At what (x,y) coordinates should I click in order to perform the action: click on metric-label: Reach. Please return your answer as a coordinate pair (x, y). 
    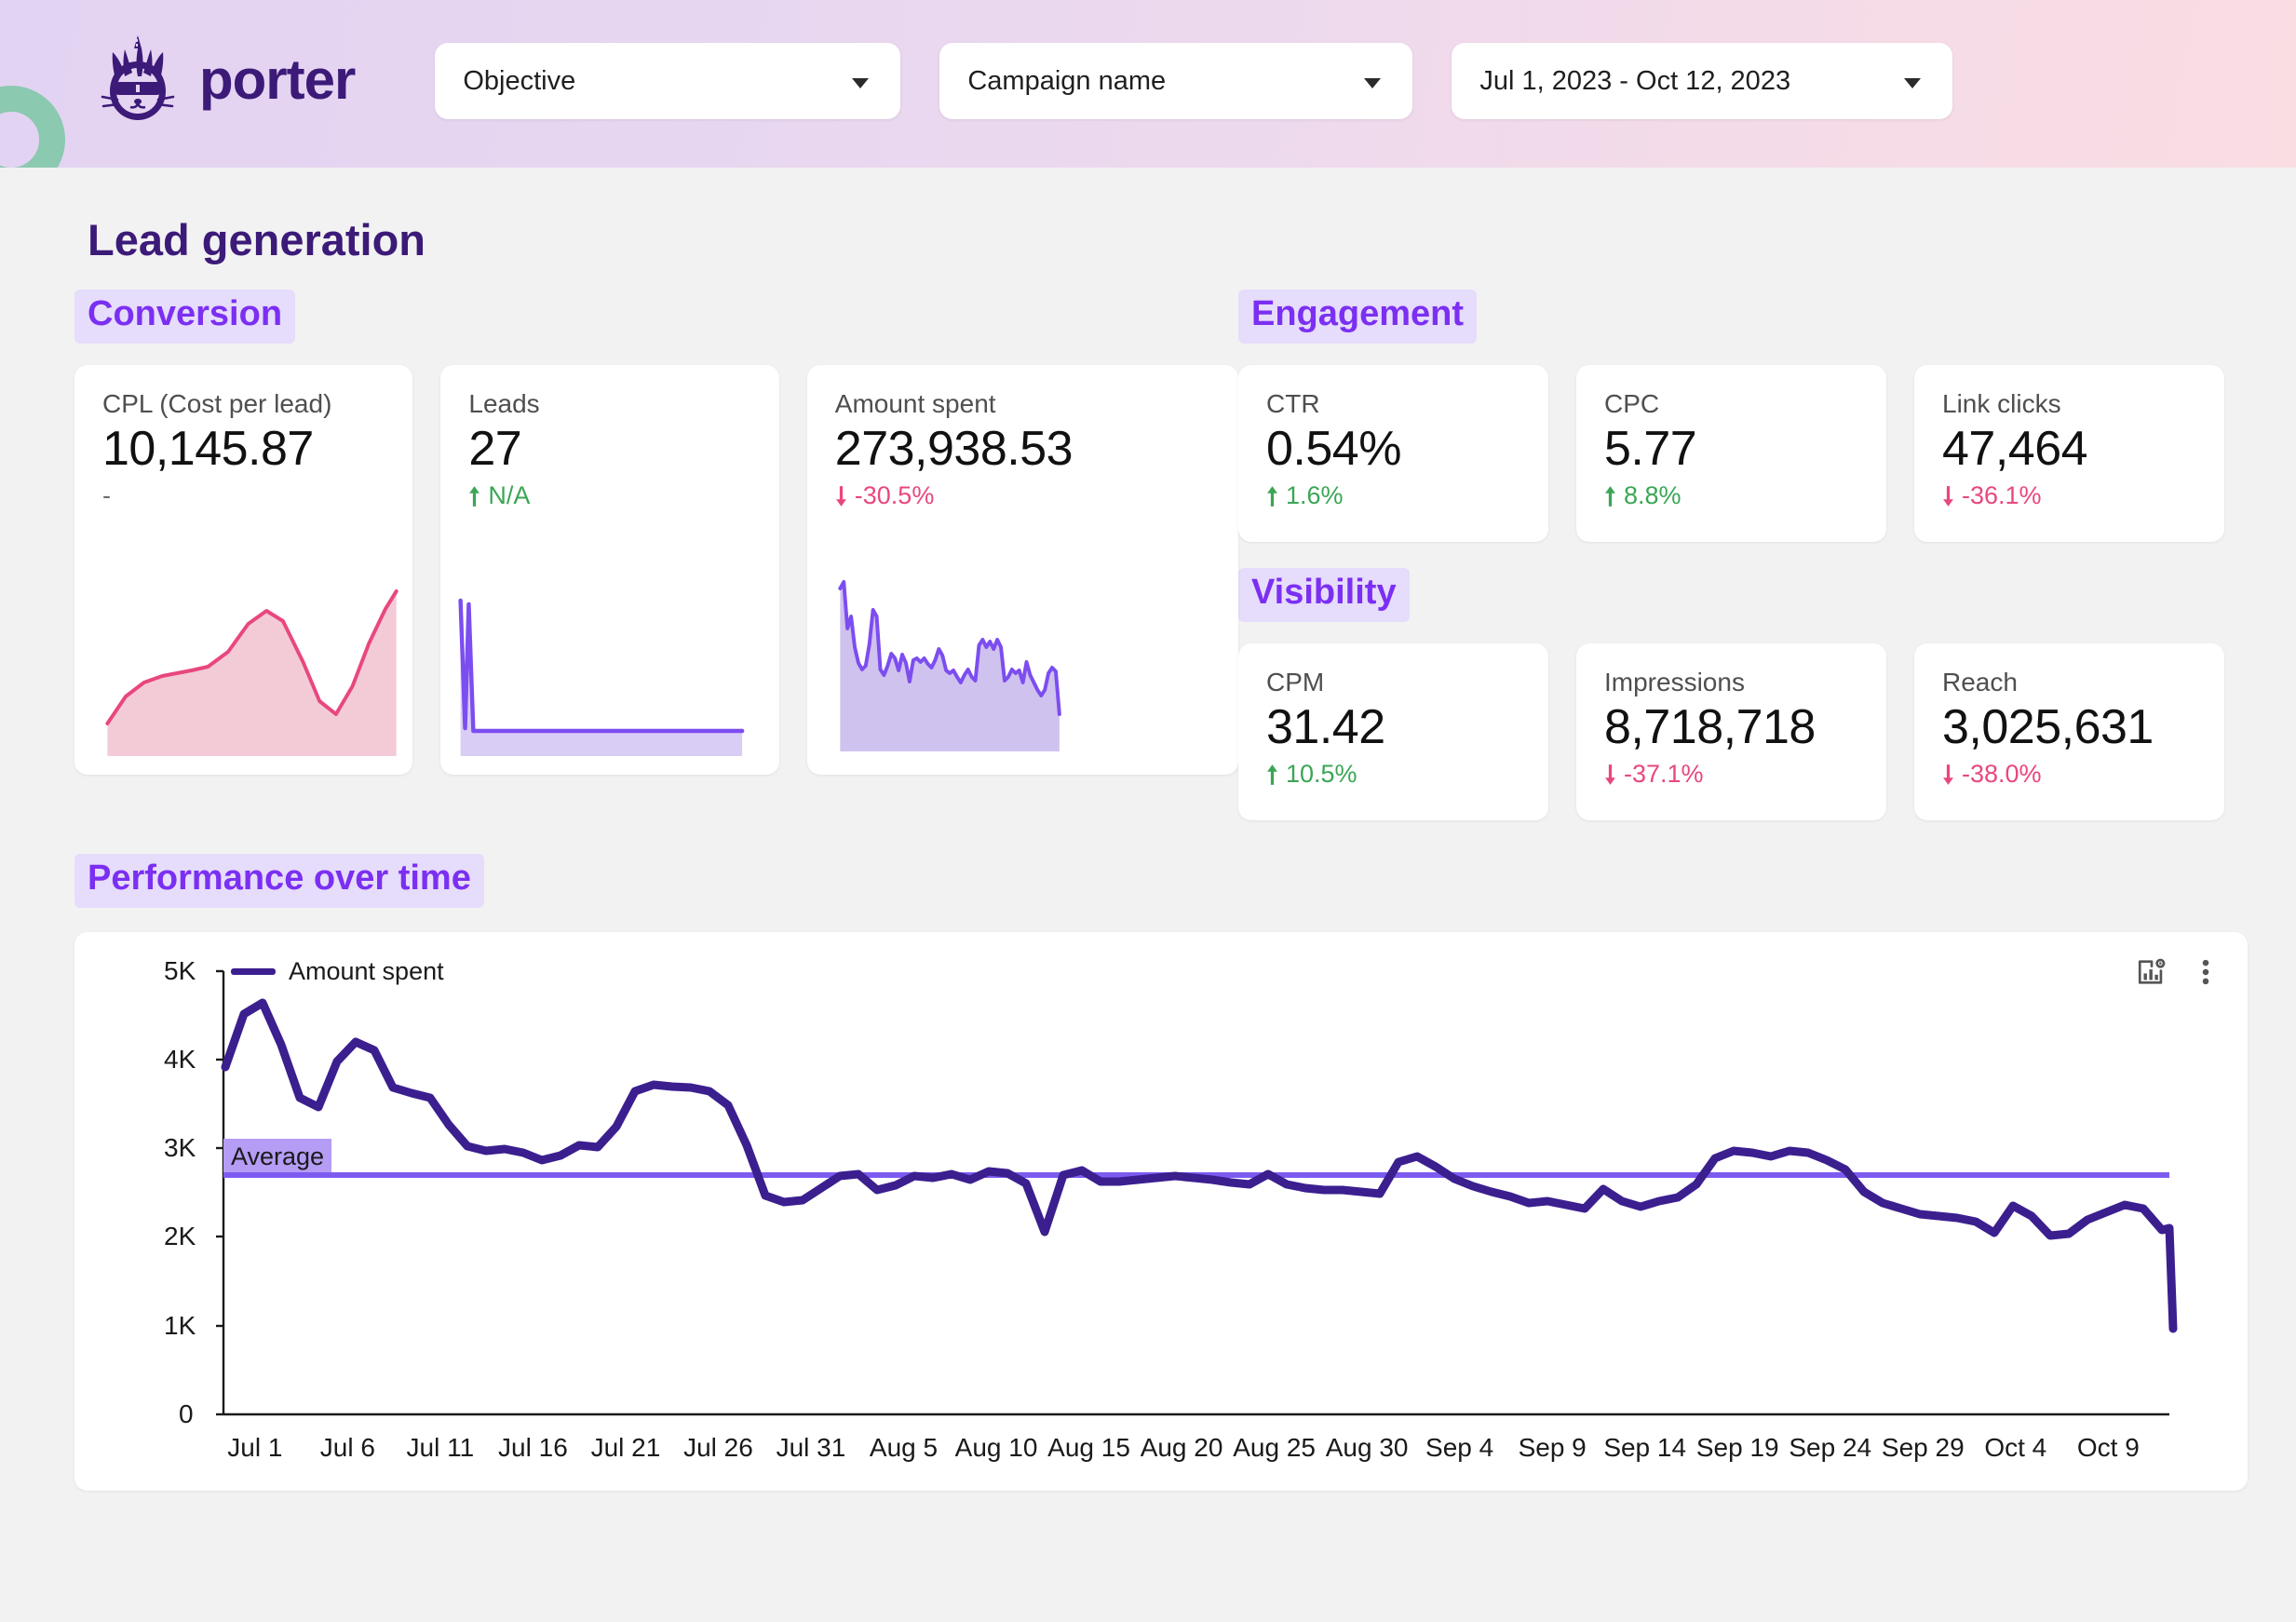
    Looking at the image, I should click on (1980, 681).